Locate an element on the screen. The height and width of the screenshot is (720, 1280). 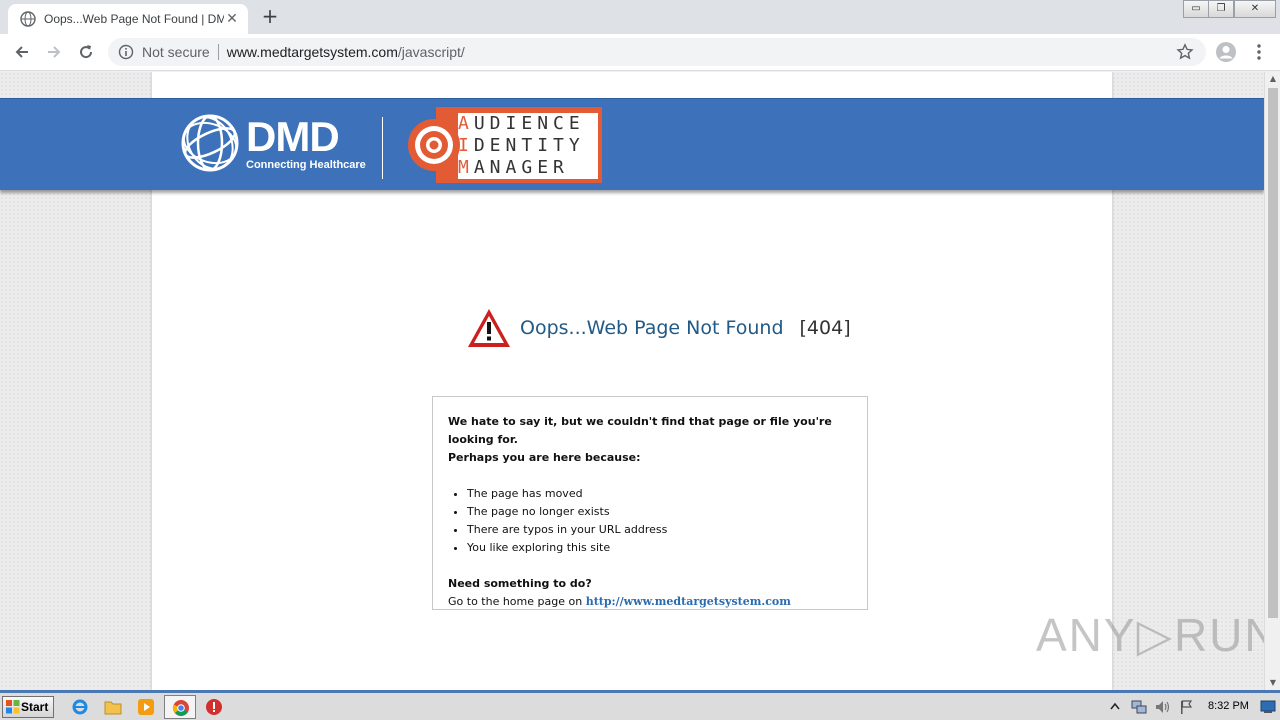
network-icon is located at coordinates (1139, 707).